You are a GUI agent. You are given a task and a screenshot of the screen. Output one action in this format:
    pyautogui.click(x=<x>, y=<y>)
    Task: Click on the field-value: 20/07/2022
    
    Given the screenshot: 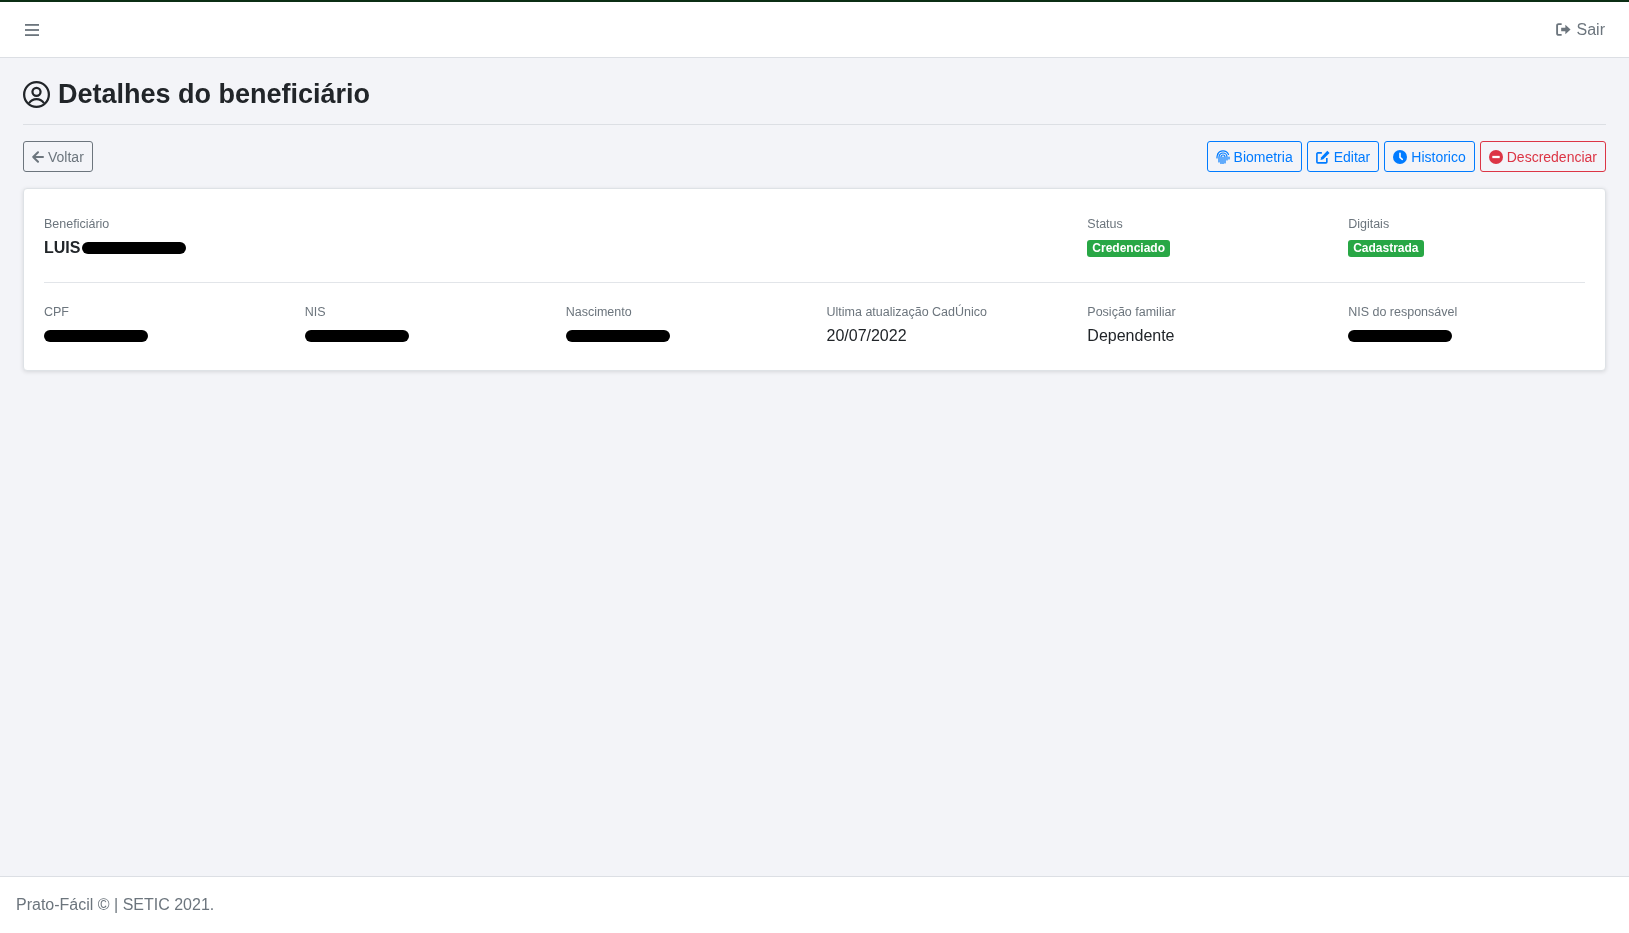 What is the action you would take?
    pyautogui.click(x=866, y=336)
    